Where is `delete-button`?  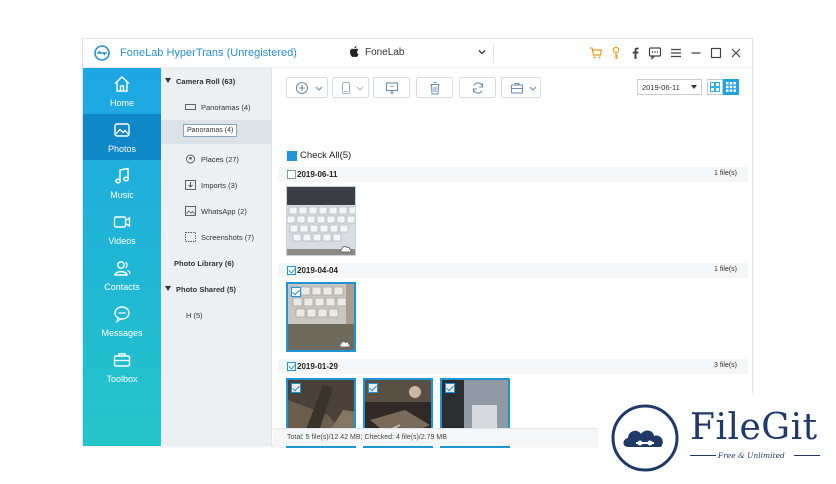
delete-button is located at coordinates (434, 87).